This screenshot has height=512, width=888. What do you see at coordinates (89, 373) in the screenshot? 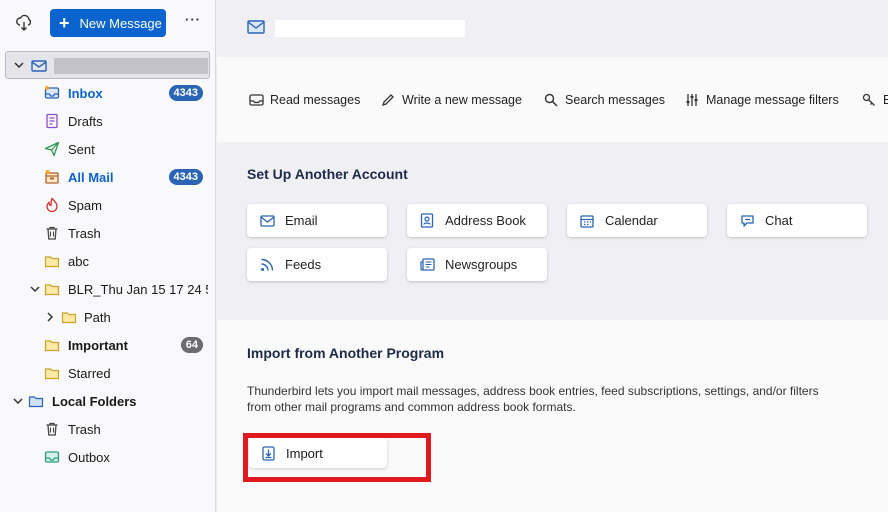
I see `folder-label: Starred` at bounding box center [89, 373].